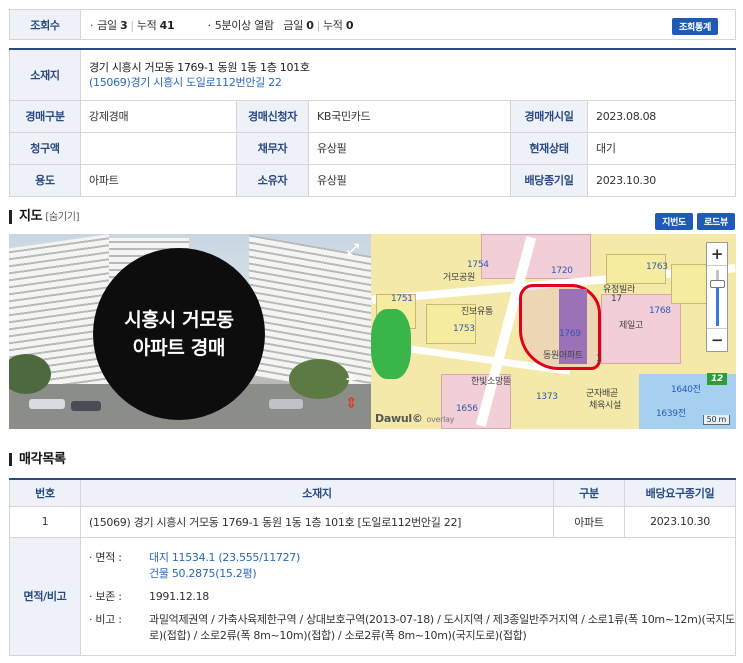 The height and width of the screenshot is (663, 743). Describe the element at coordinates (478, 265) in the screenshot. I see `parcel-label: 1754` at that location.